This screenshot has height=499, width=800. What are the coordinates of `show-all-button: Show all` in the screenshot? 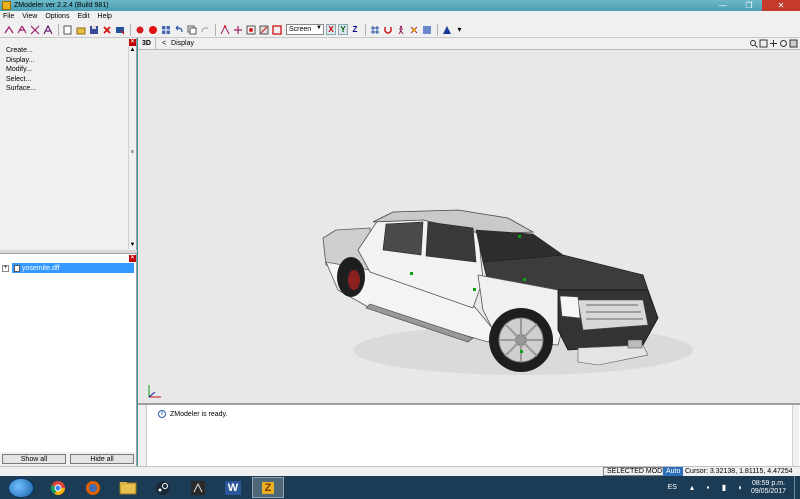 It's located at (34, 459).